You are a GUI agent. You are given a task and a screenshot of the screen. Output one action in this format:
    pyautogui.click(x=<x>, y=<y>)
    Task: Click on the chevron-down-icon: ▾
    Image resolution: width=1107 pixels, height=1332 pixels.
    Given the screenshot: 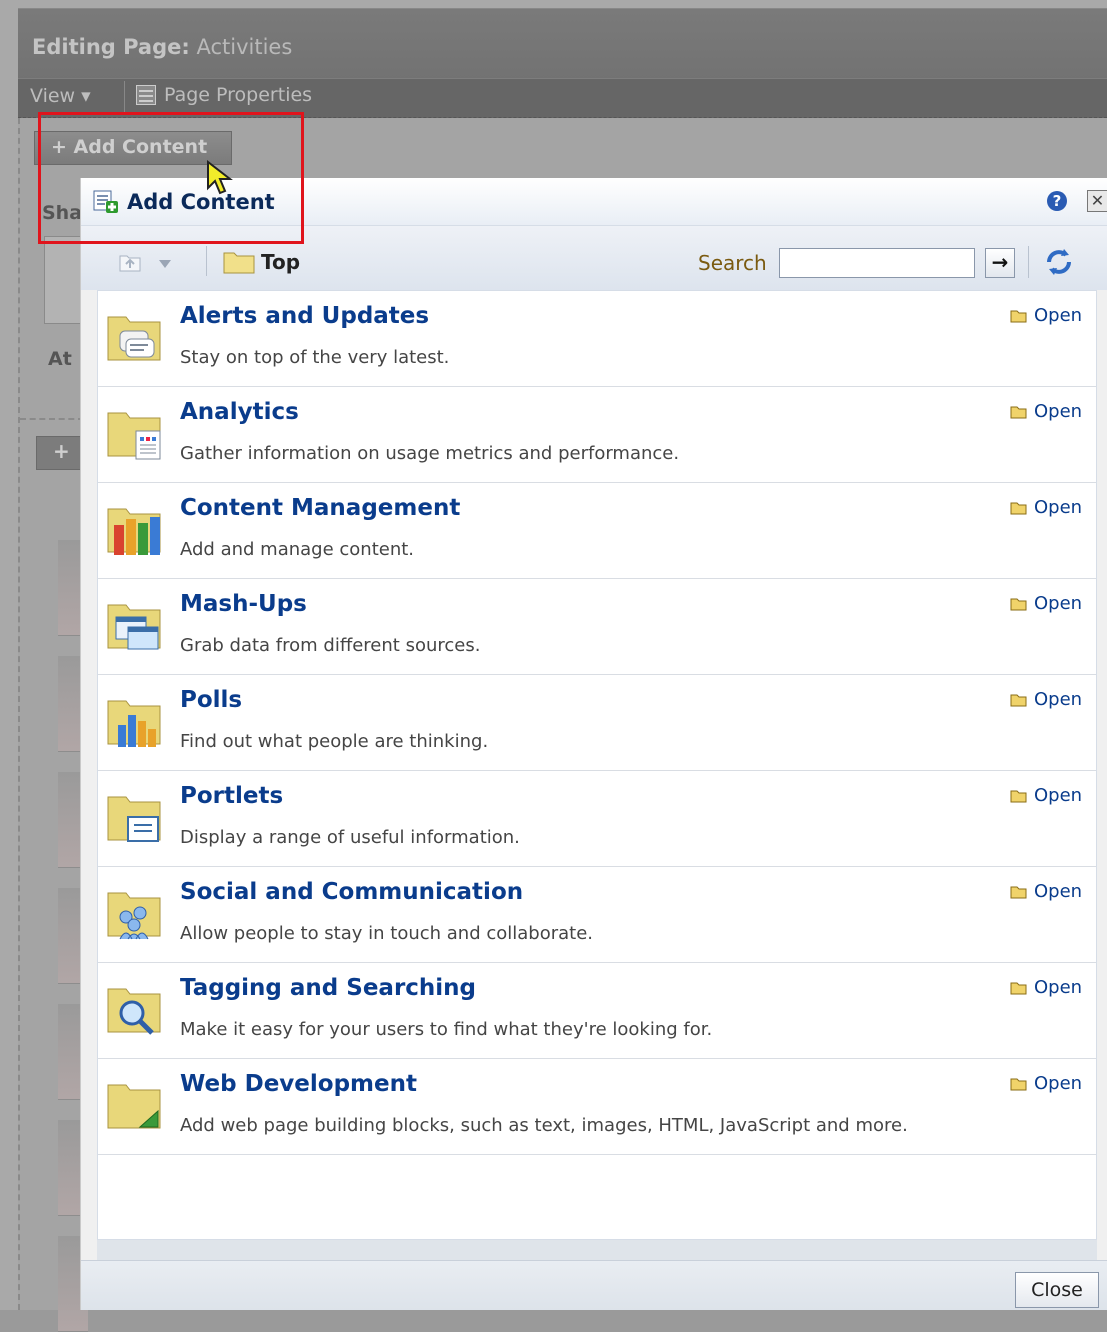 What is the action you would take?
    pyautogui.click(x=86, y=96)
    